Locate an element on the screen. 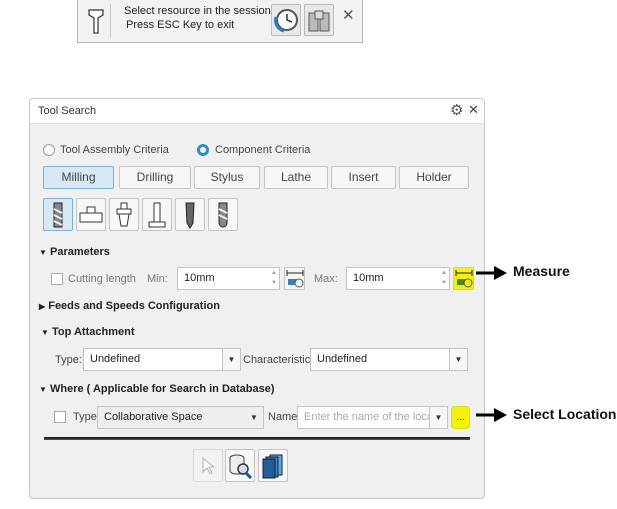 The width and height of the screenshot is (617, 509). collapse-icon: ▶ is located at coordinates (42, 306).